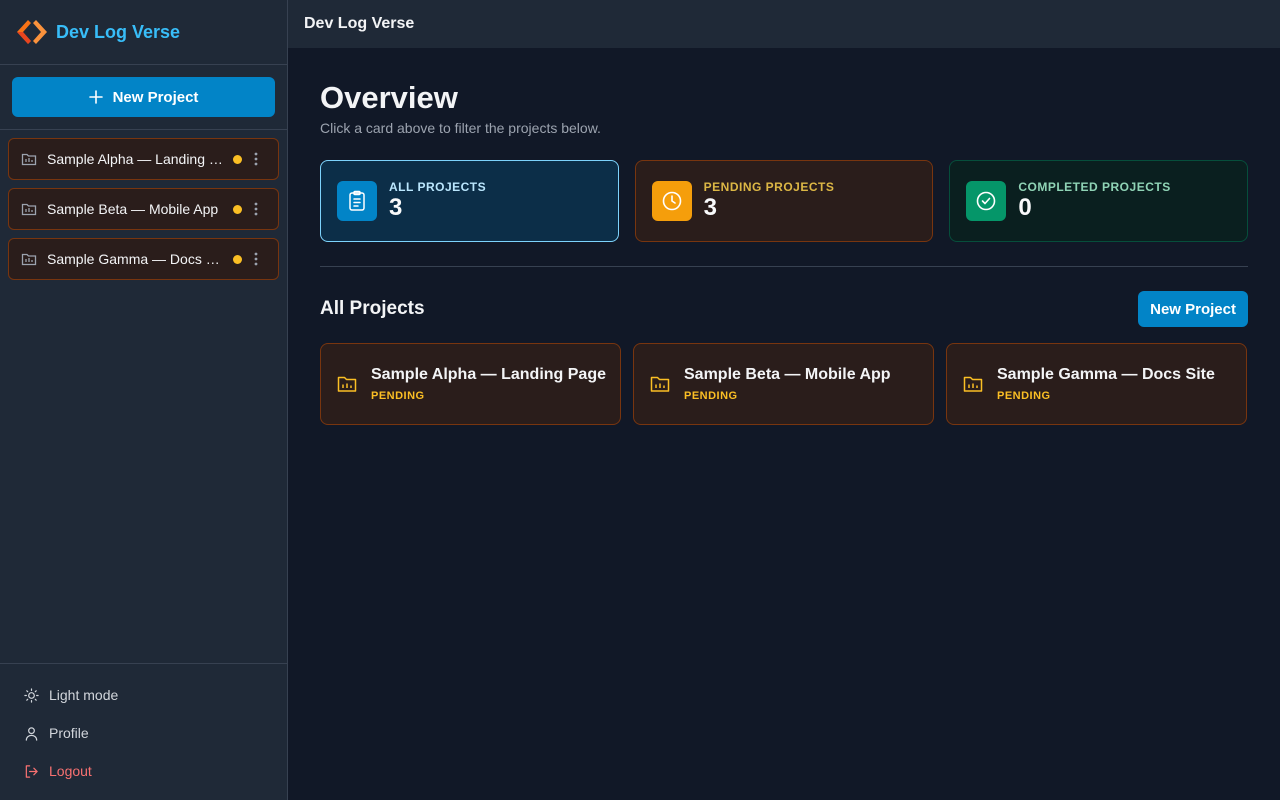  Describe the element at coordinates (1193, 309) in the screenshot. I see `new-project-button-main: New Project` at that location.